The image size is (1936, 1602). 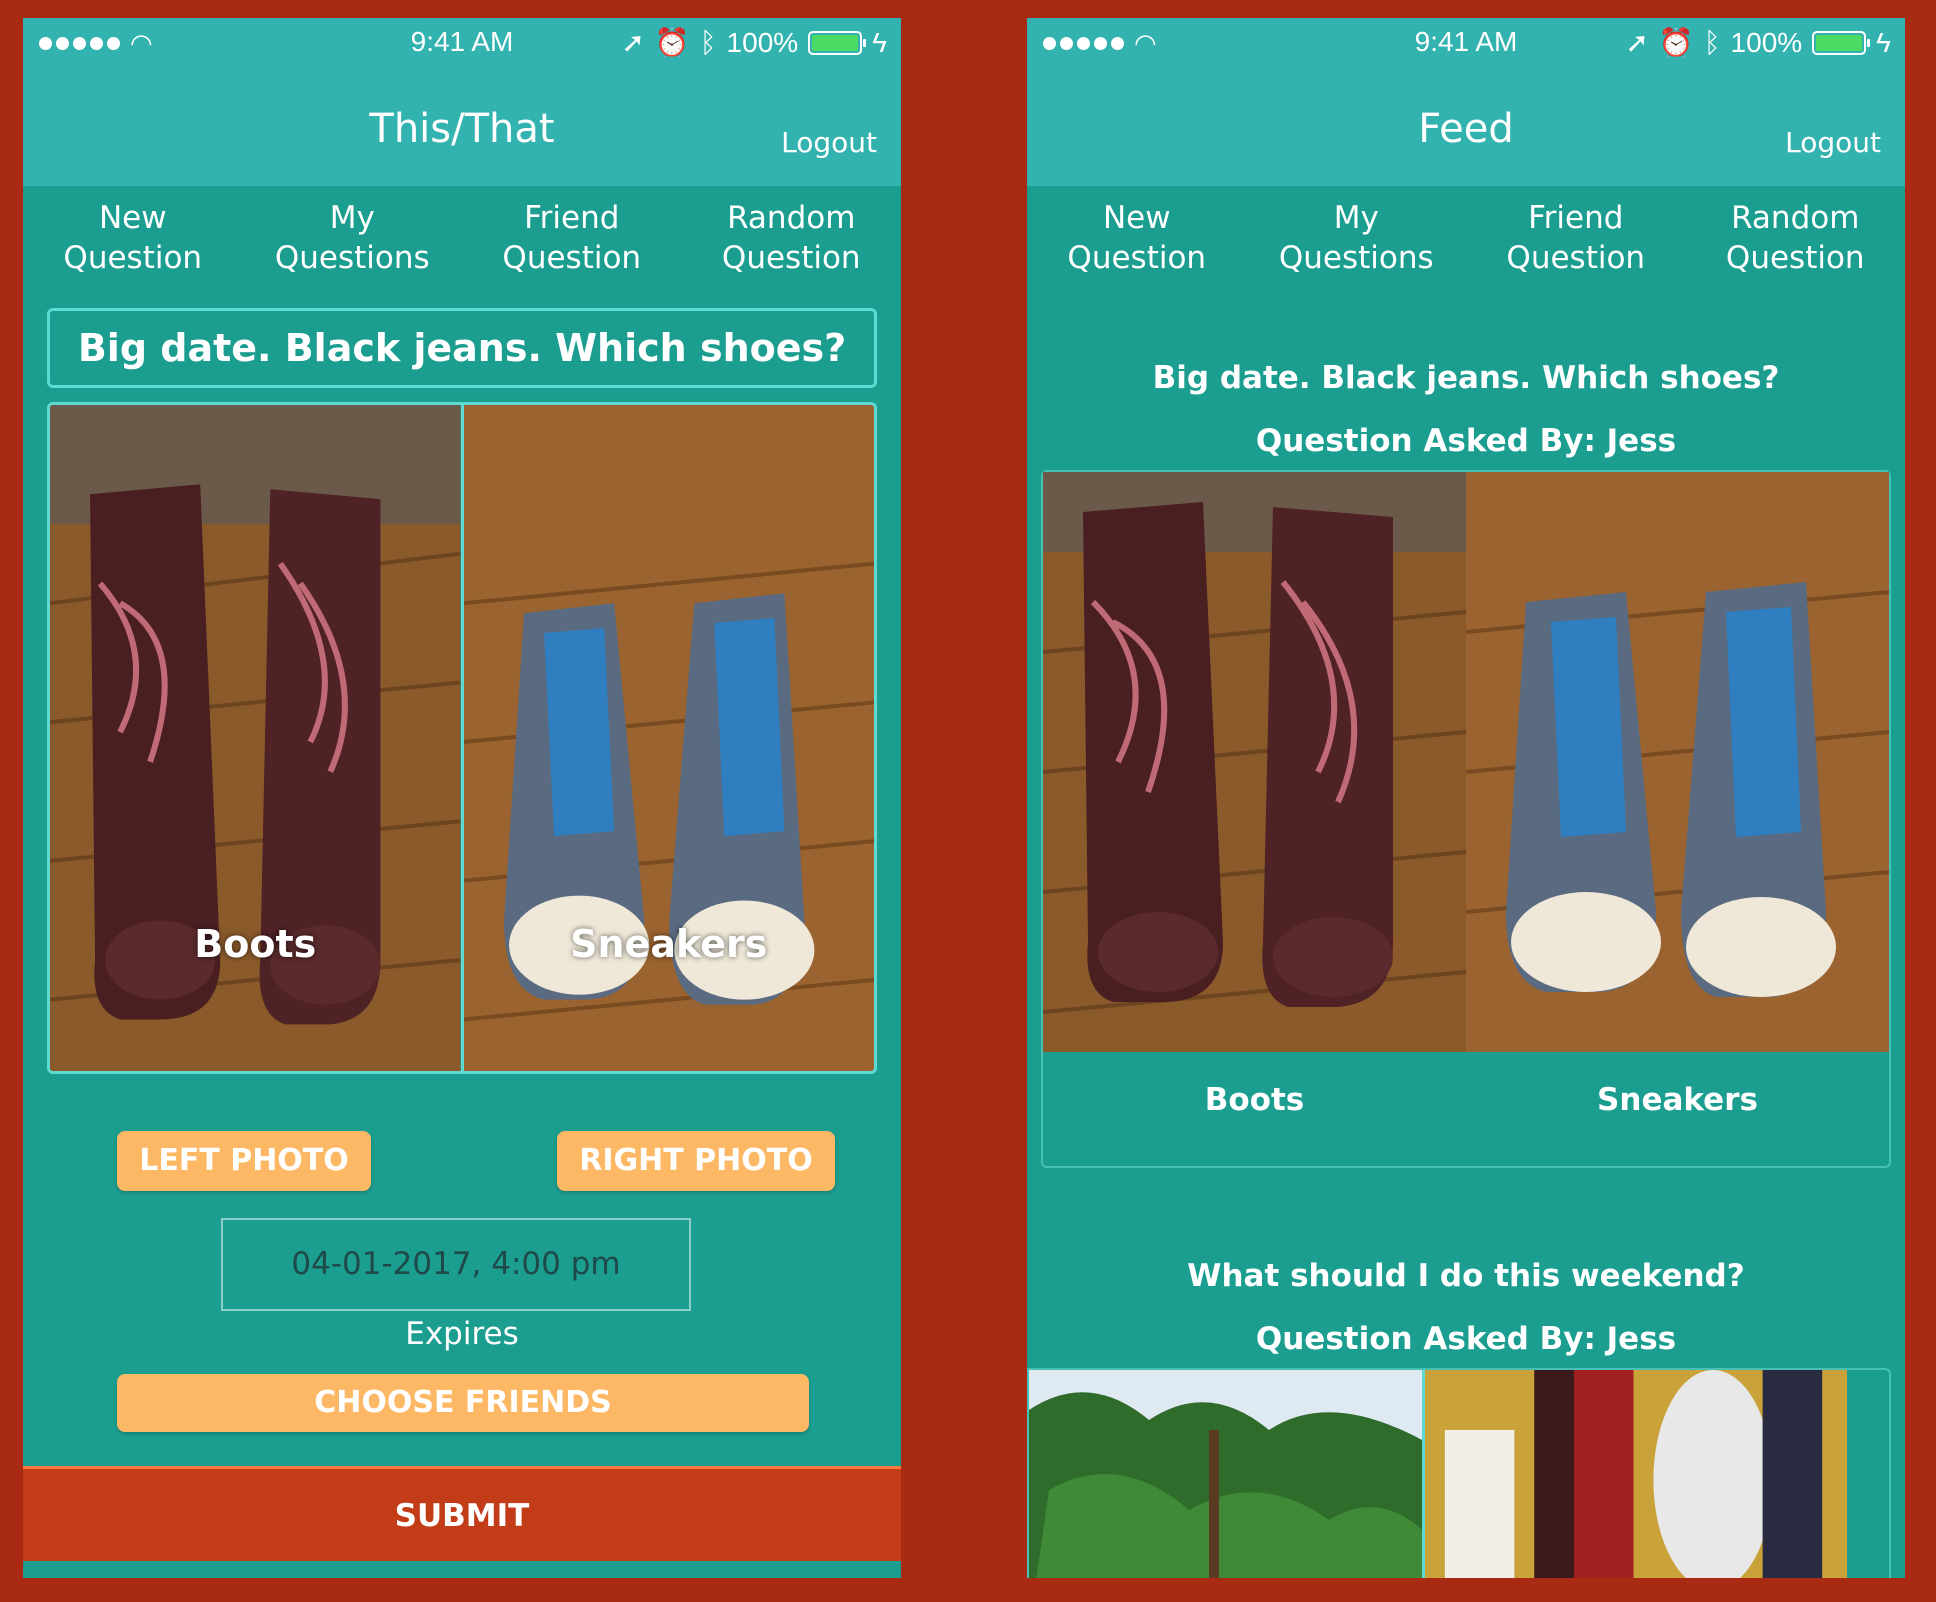 I want to click on feed-question-title: Big date. Black jeans. Which shoes?, so click(x=1466, y=378).